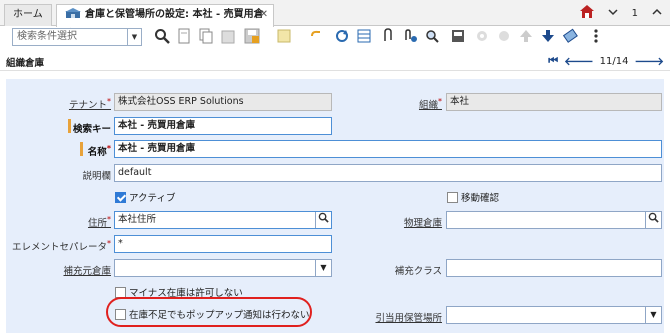 The height and width of the screenshot is (333, 670). I want to click on first-record-icon: ⏮, so click(553, 61).